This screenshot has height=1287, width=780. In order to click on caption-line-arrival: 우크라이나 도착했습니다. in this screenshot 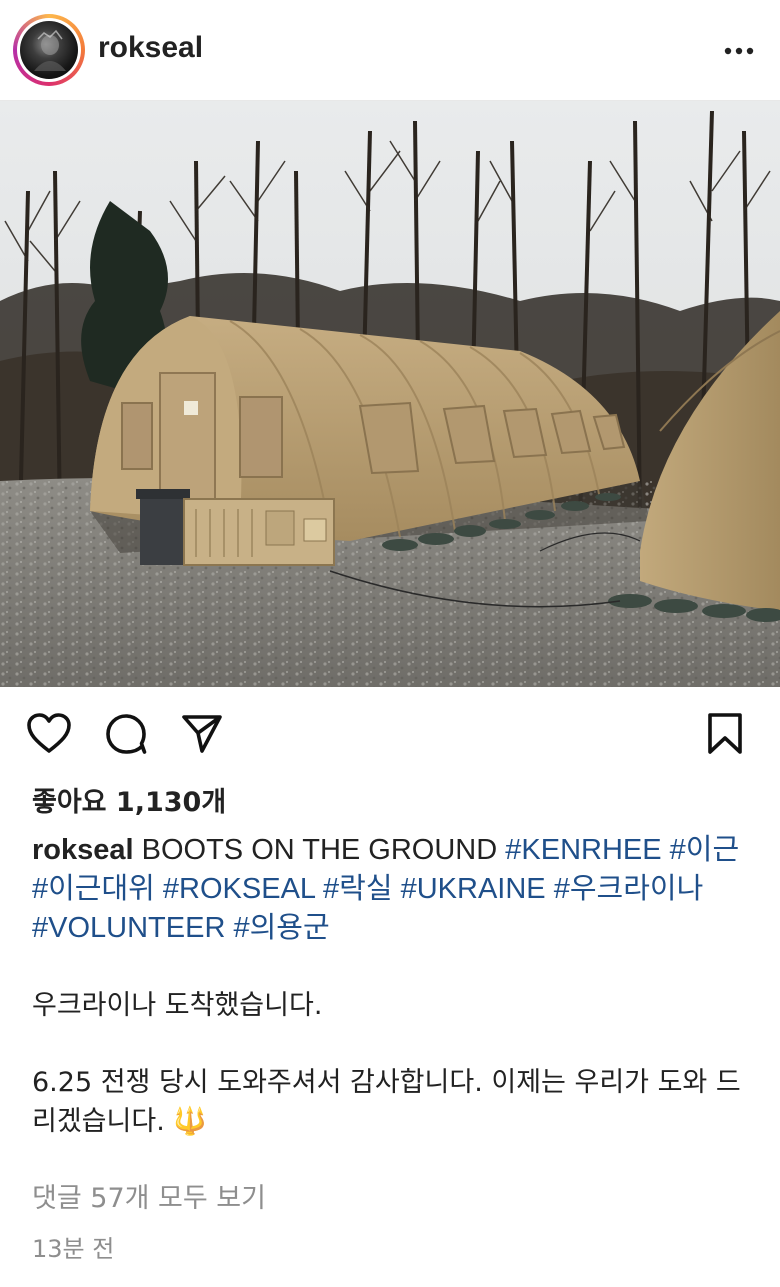, I will do `click(177, 1005)`.